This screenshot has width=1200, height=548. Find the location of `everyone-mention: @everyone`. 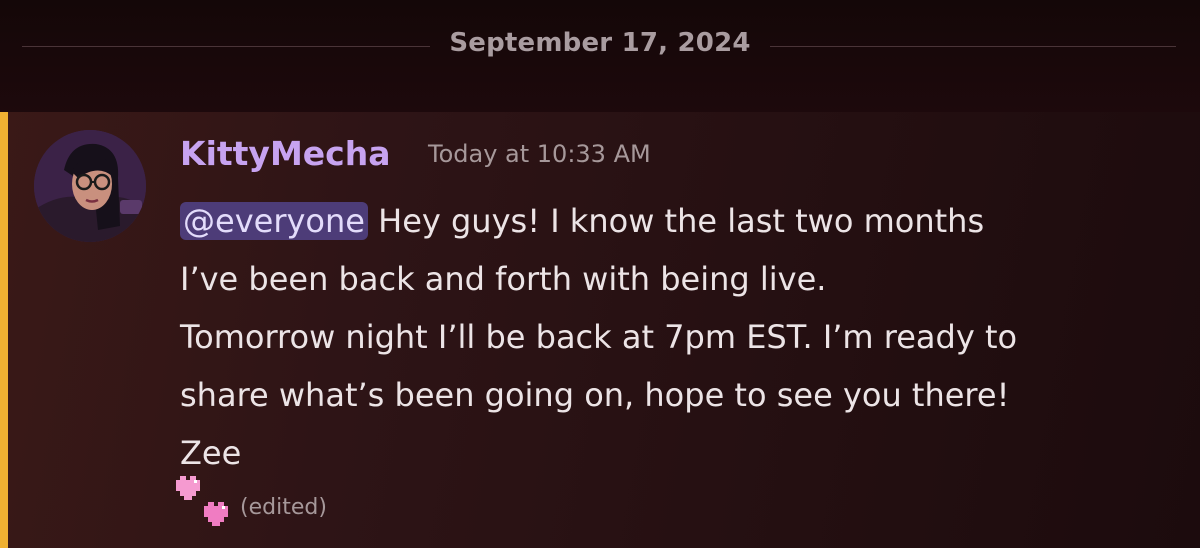

everyone-mention: @everyone is located at coordinates (274, 221).